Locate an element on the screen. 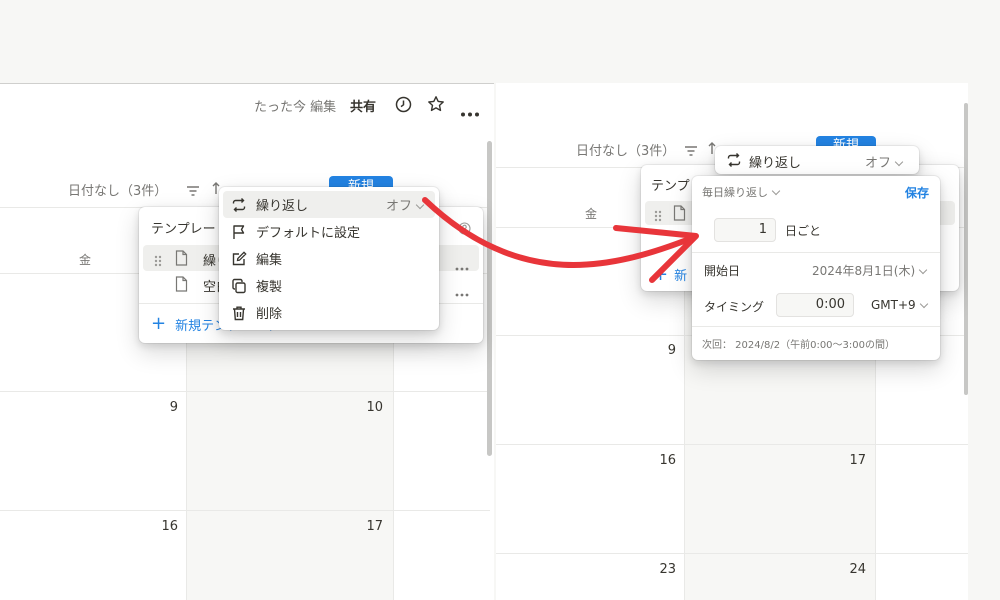 The width and height of the screenshot is (1000, 600). red-arrow is located at coordinates (560, 240).